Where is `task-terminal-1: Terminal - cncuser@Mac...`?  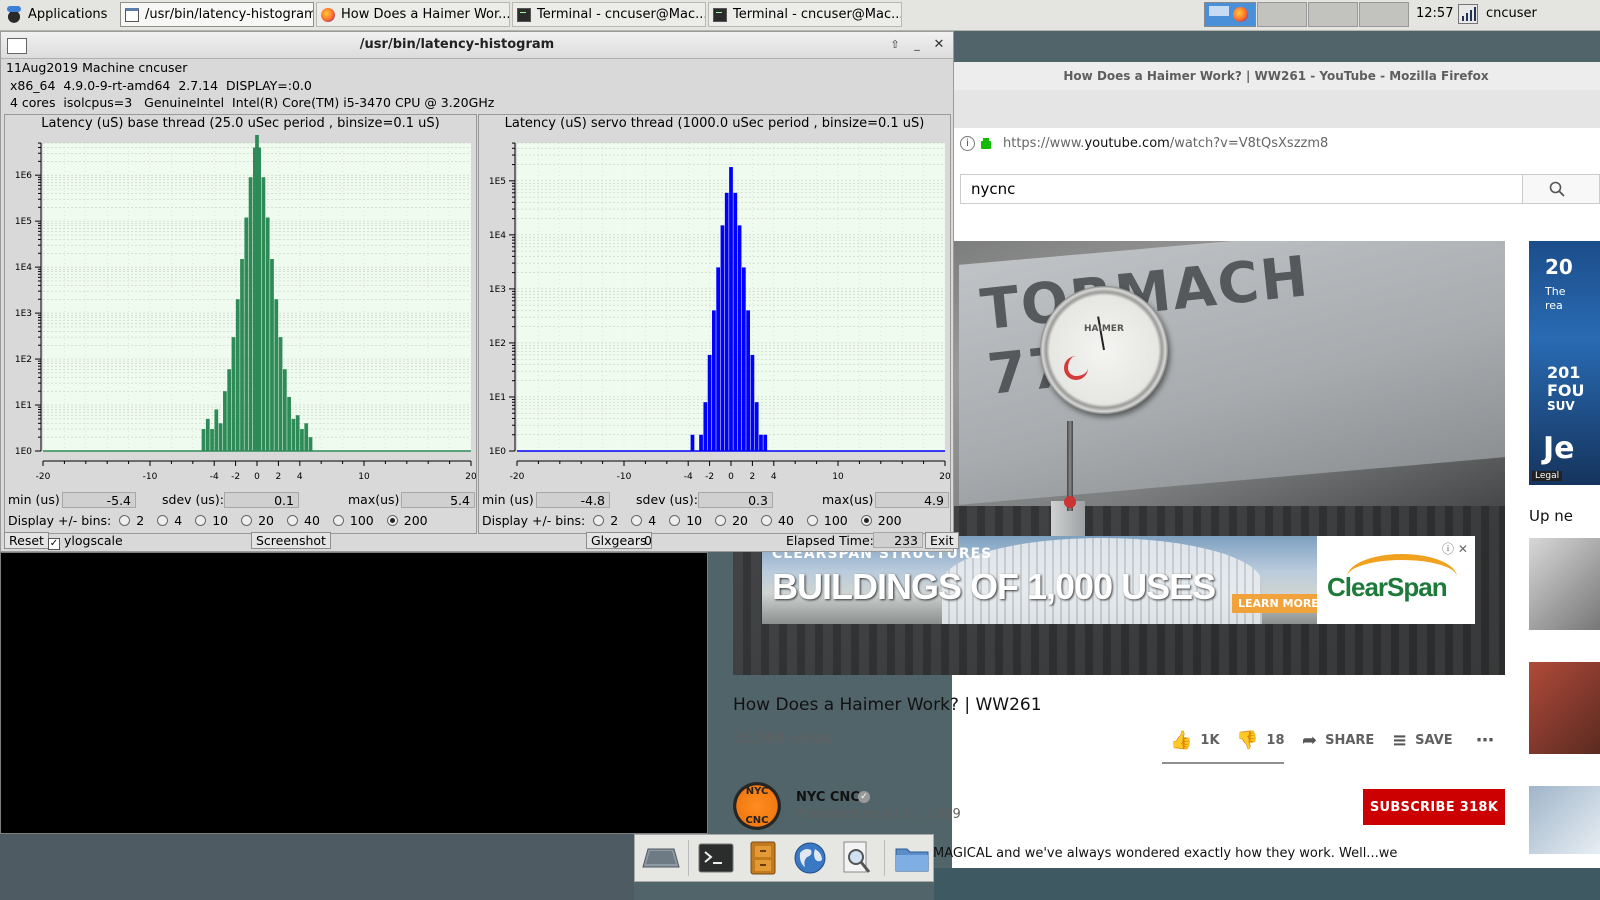
task-terminal-1: Terminal - cncuser@Mac... is located at coordinates (609, 14).